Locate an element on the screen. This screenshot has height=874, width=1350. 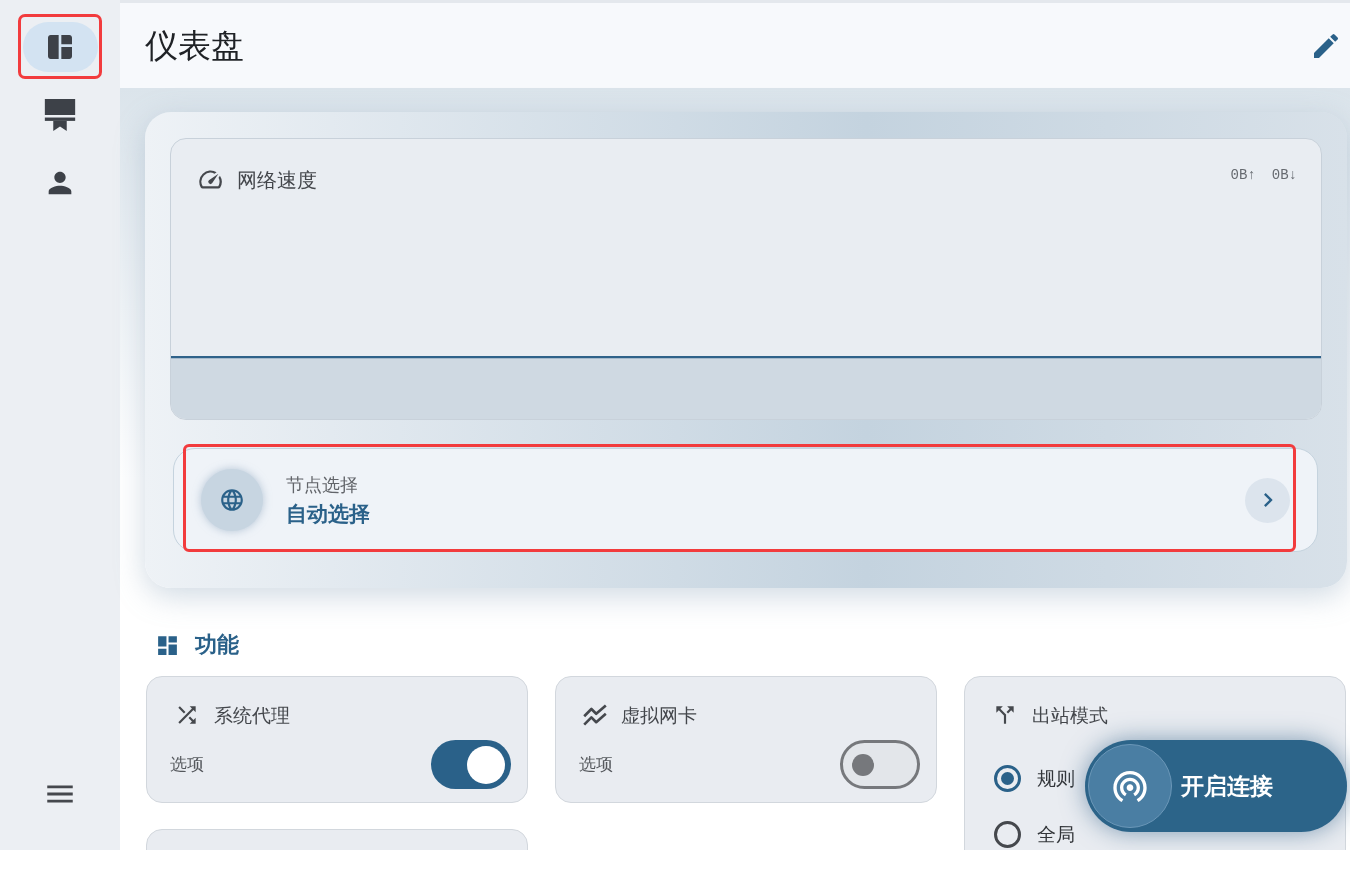
connect-button: 开启连接 is located at coordinates (1216, 786).